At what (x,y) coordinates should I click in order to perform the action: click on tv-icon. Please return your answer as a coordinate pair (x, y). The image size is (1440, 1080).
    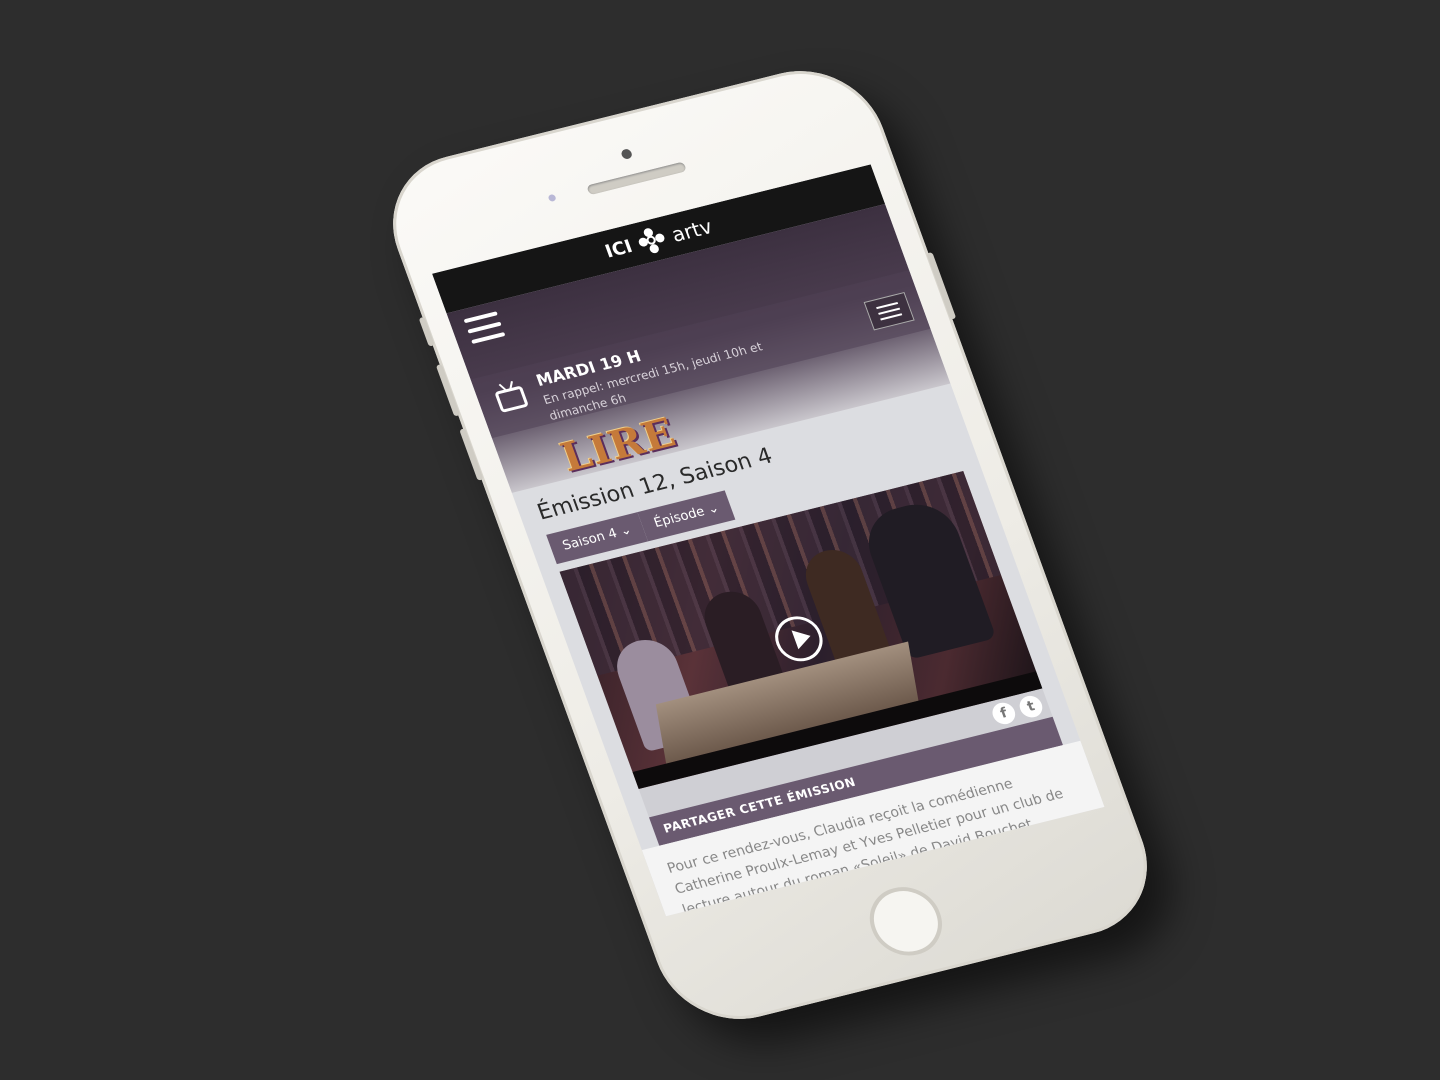
    Looking at the image, I should click on (511, 399).